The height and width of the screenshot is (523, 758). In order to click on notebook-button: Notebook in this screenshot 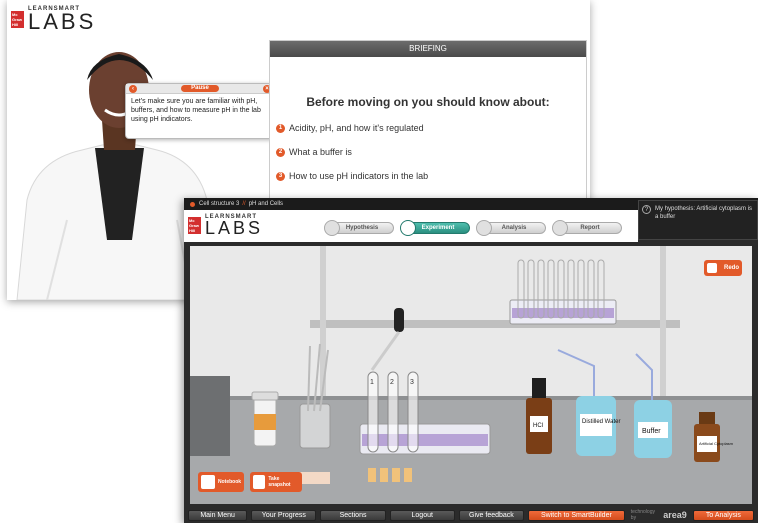, I will do `click(221, 482)`.